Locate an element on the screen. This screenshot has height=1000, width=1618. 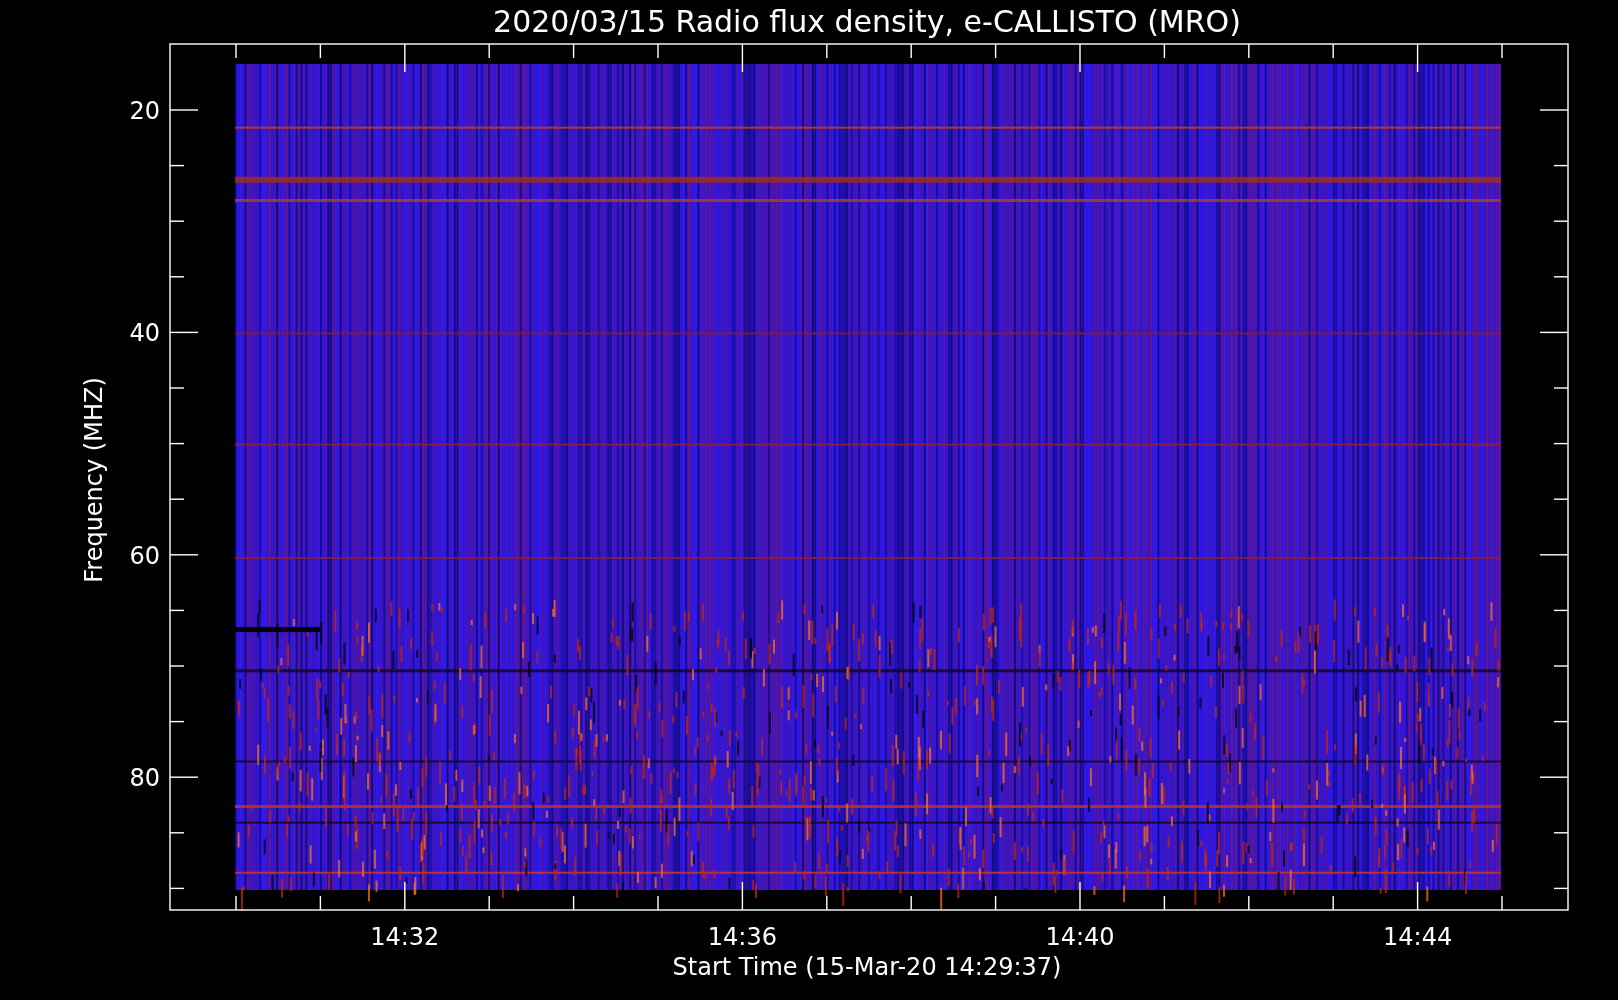
chart-title: 2020/03/15 Radio flux density, e-CALLISTO (MRO) is located at coordinates (867, 21).